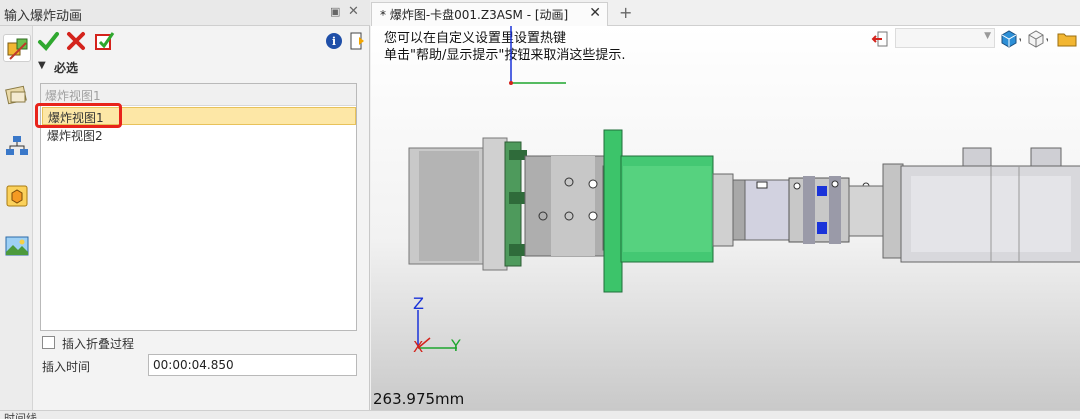 The image size is (1080, 419). Describe the element at coordinates (474, 15) in the screenshot. I see `document-tab-label: * 爆炸图-卡盘001.Z3ASM - [动画]` at that location.